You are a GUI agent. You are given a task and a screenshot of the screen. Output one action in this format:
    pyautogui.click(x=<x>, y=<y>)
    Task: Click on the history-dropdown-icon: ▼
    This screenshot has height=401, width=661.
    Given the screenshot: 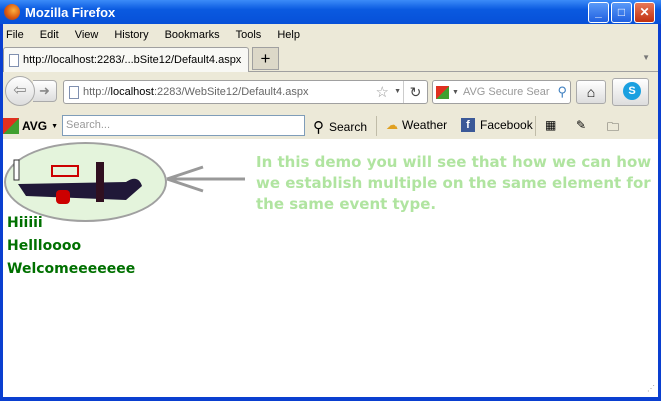 What is the action you would take?
    pyautogui.click(x=397, y=91)
    